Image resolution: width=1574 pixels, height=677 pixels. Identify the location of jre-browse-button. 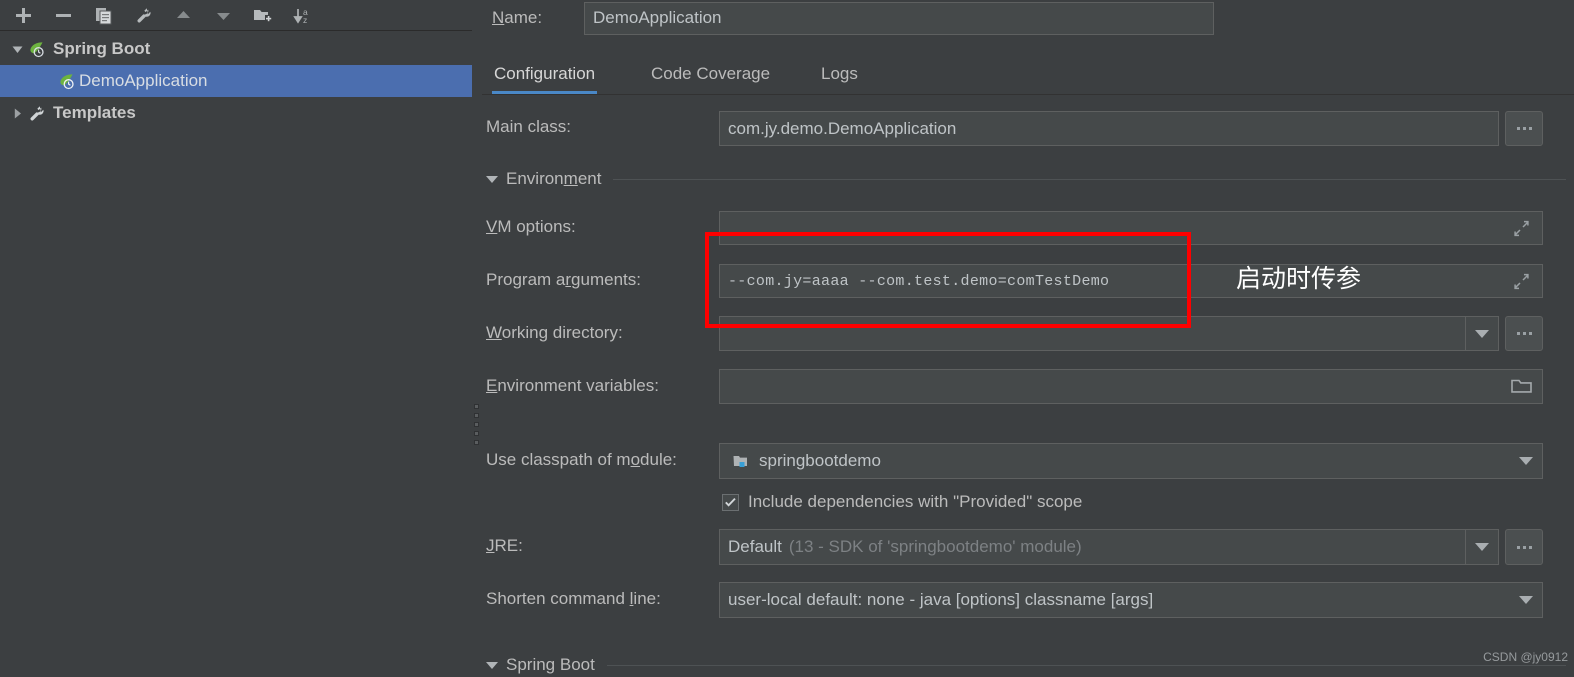
(1524, 547).